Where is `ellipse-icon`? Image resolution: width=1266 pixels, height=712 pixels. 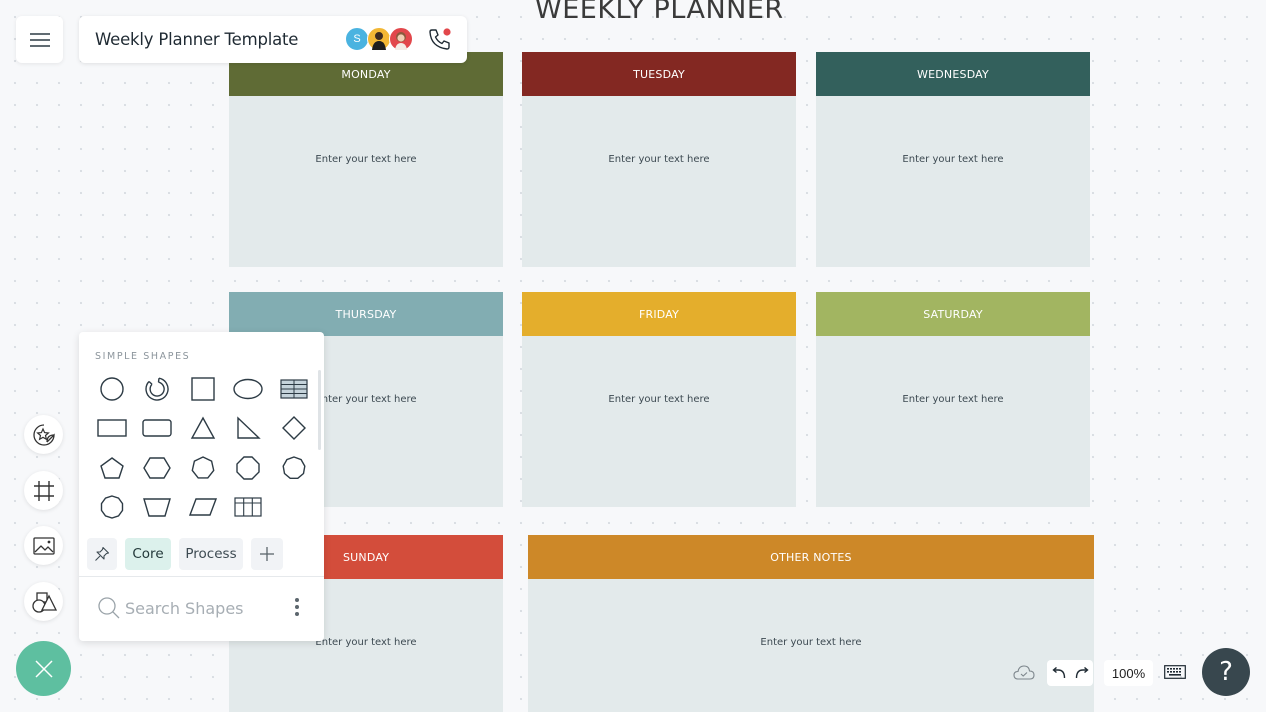 ellipse-icon is located at coordinates (248, 388).